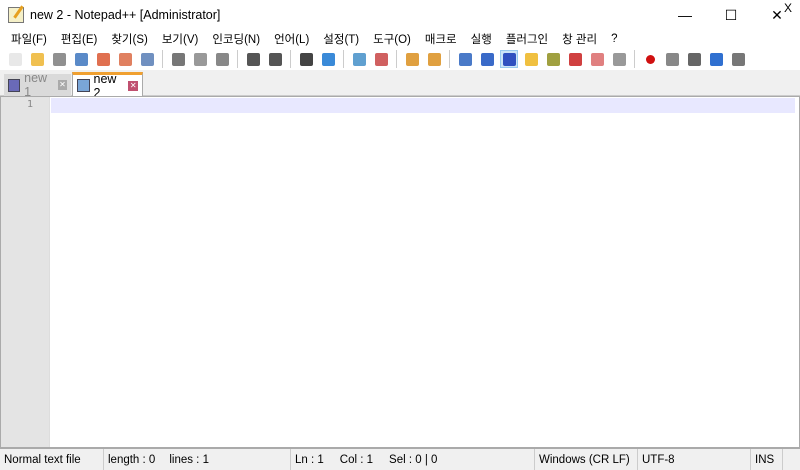 This screenshot has height=470, width=800. I want to click on replace-icon, so click(328, 59).